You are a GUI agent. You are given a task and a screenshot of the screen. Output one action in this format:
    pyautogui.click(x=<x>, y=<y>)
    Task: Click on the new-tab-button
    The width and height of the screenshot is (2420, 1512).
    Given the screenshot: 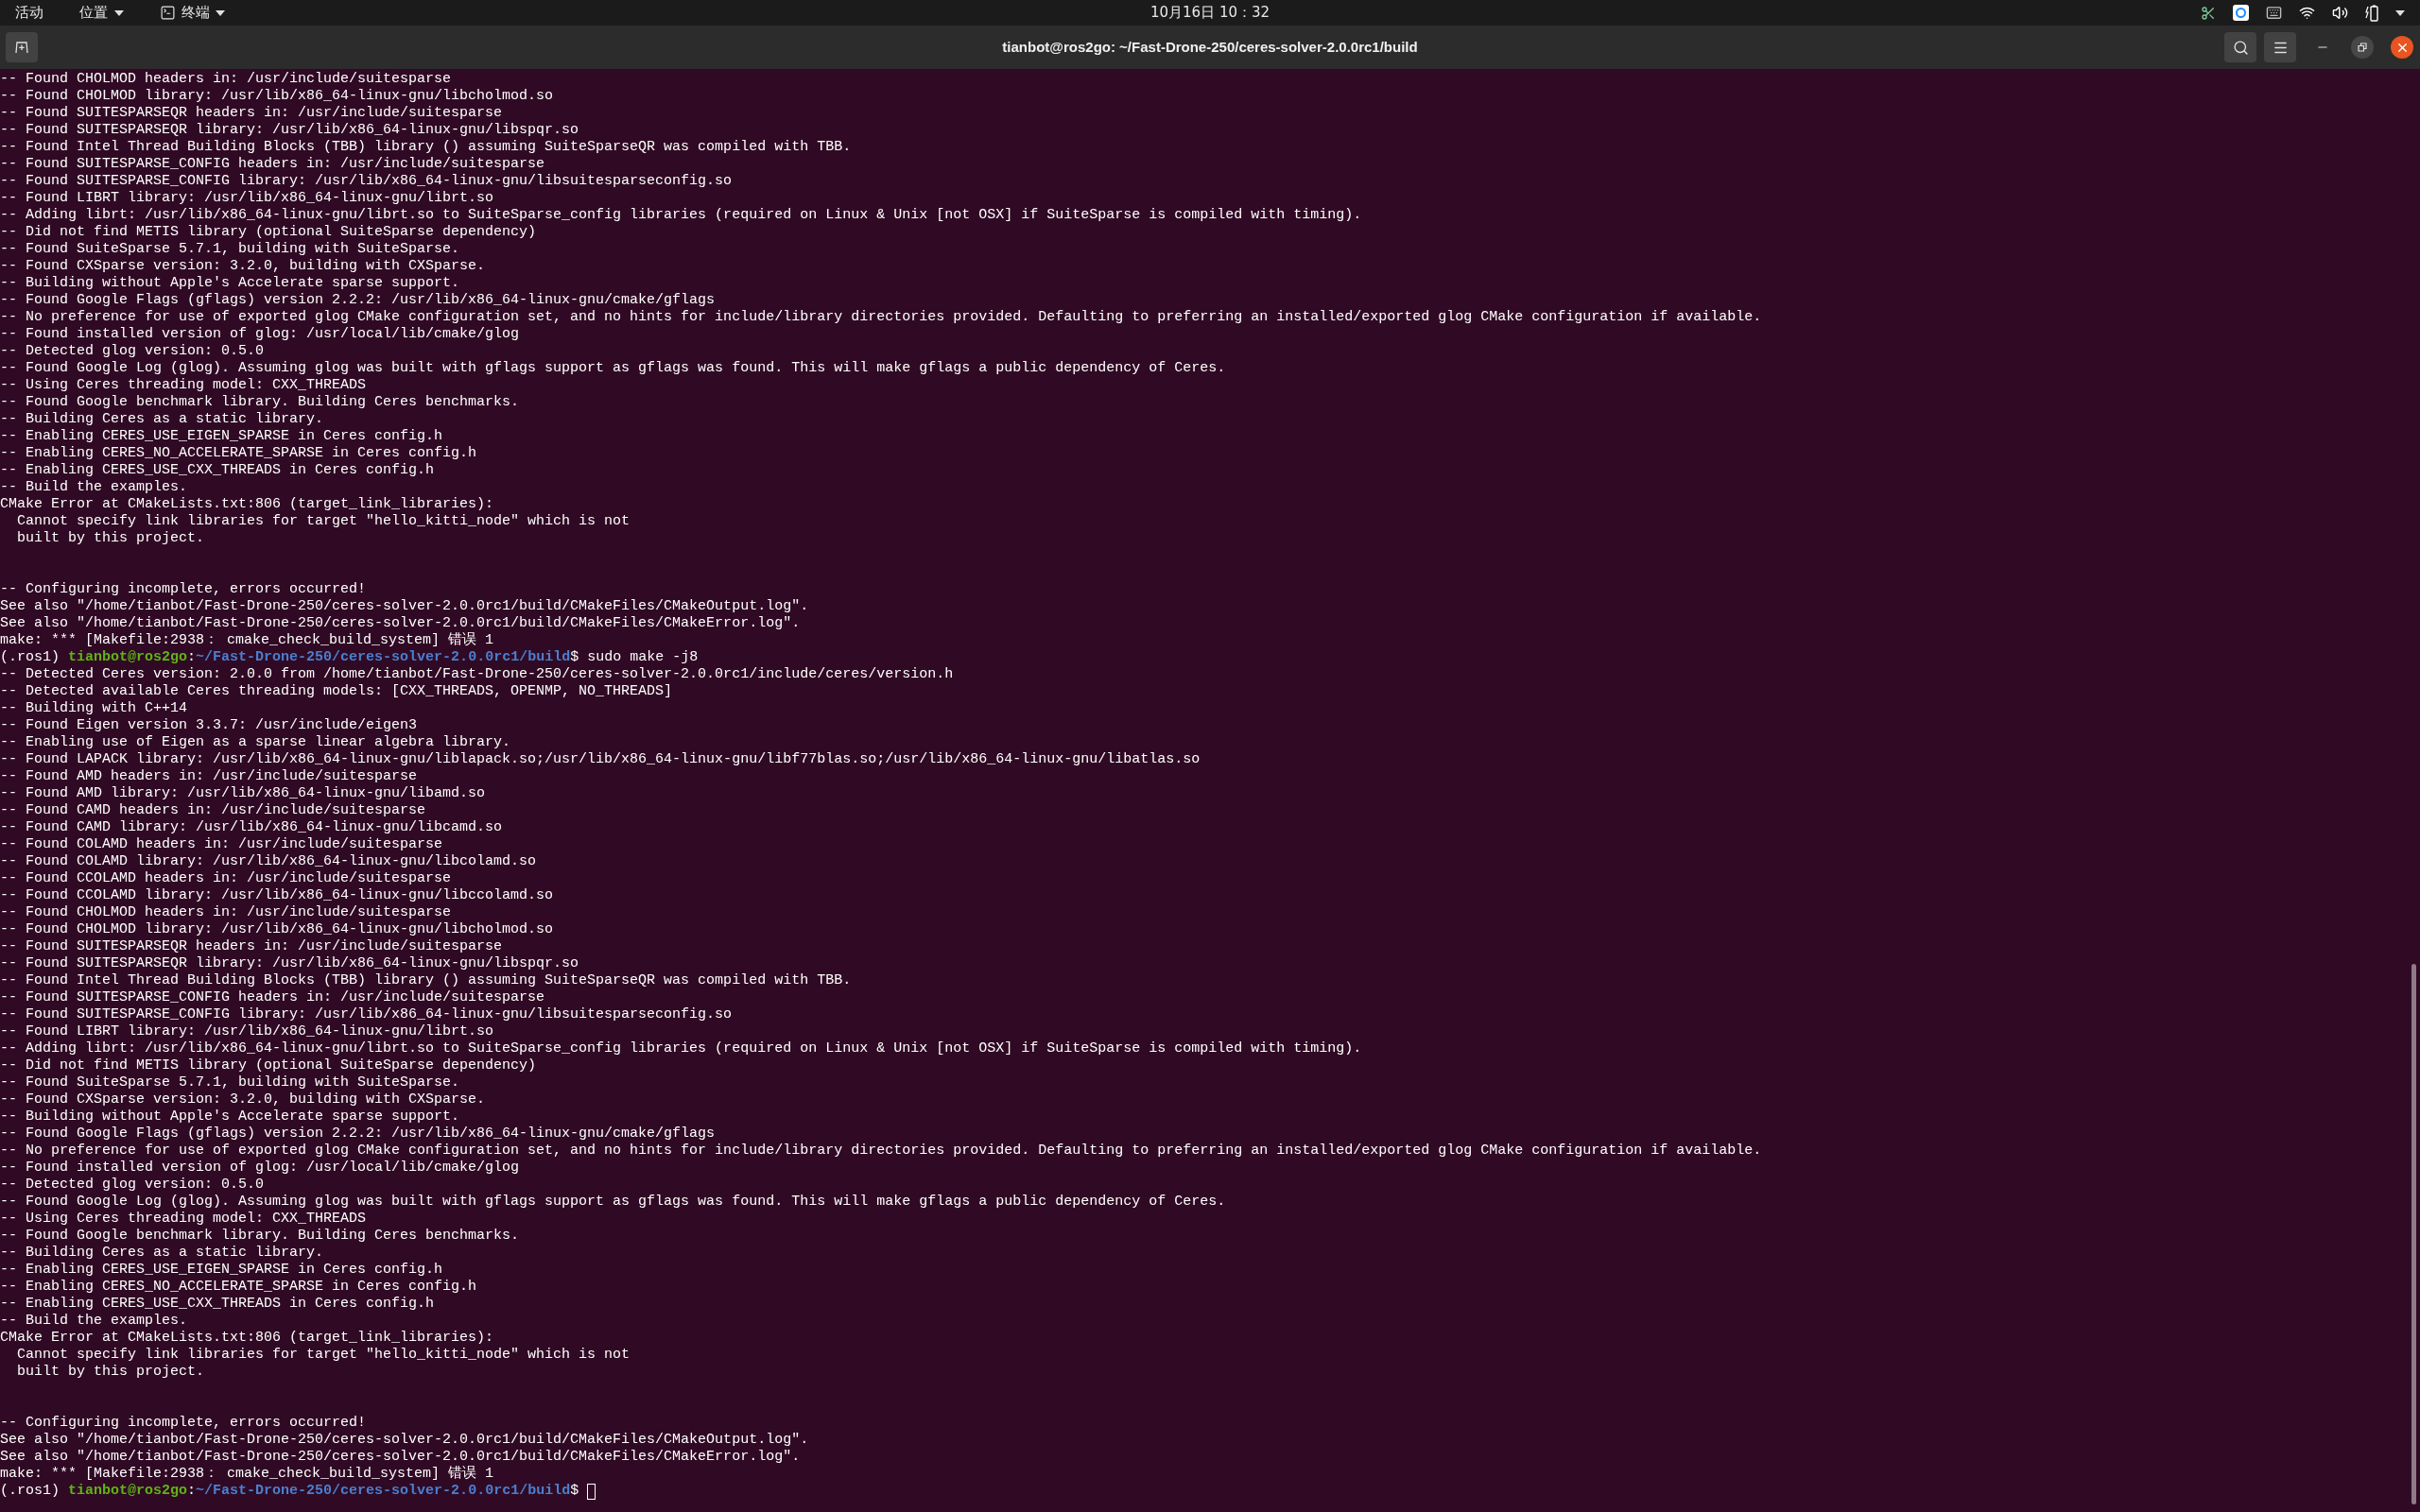 What is the action you would take?
    pyautogui.click(x=22, y=47)
    